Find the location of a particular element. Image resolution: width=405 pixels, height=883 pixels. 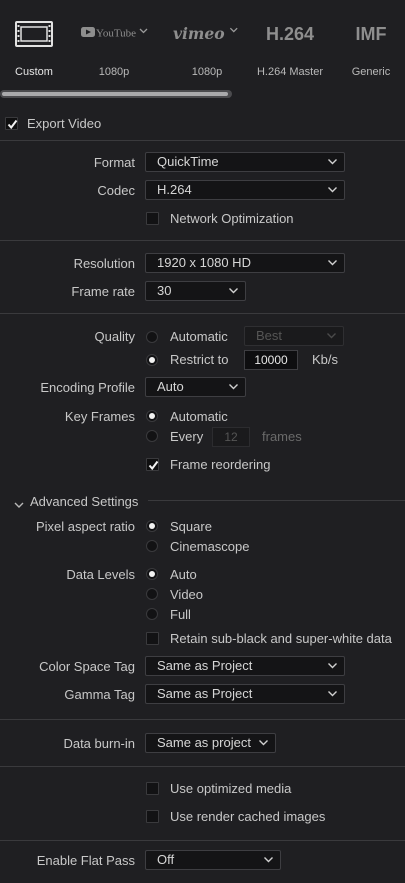

export-video-checkbox is located at coordinates (11, 123).